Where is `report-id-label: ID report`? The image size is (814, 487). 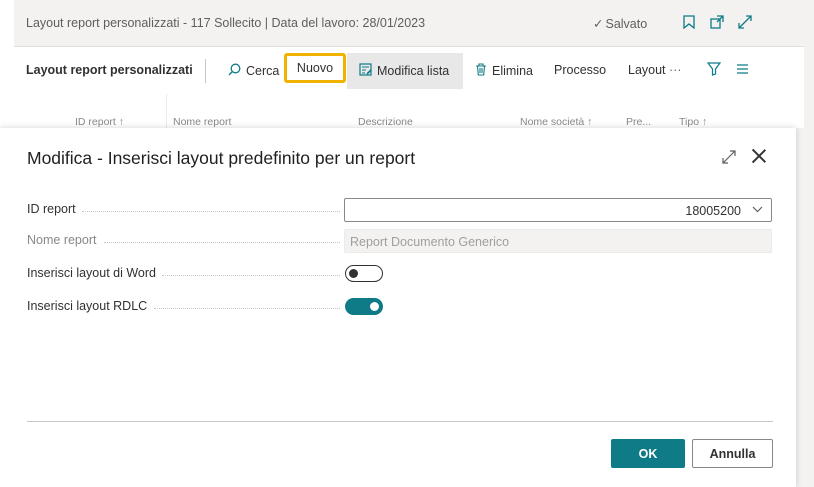 report-id-label: ID report is located at coordinates (51, 209).